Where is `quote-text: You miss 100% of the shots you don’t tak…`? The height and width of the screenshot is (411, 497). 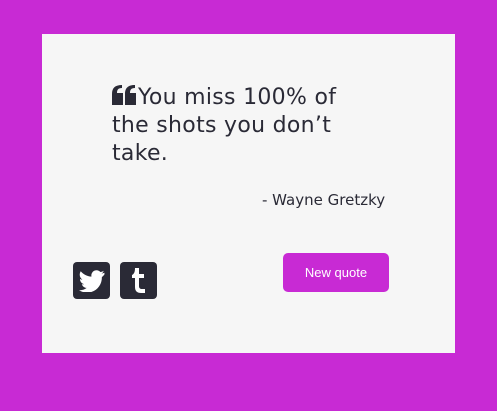
quote-text: You miss 100% of the shots you don’t tak… is located at coordinates (224, 125).